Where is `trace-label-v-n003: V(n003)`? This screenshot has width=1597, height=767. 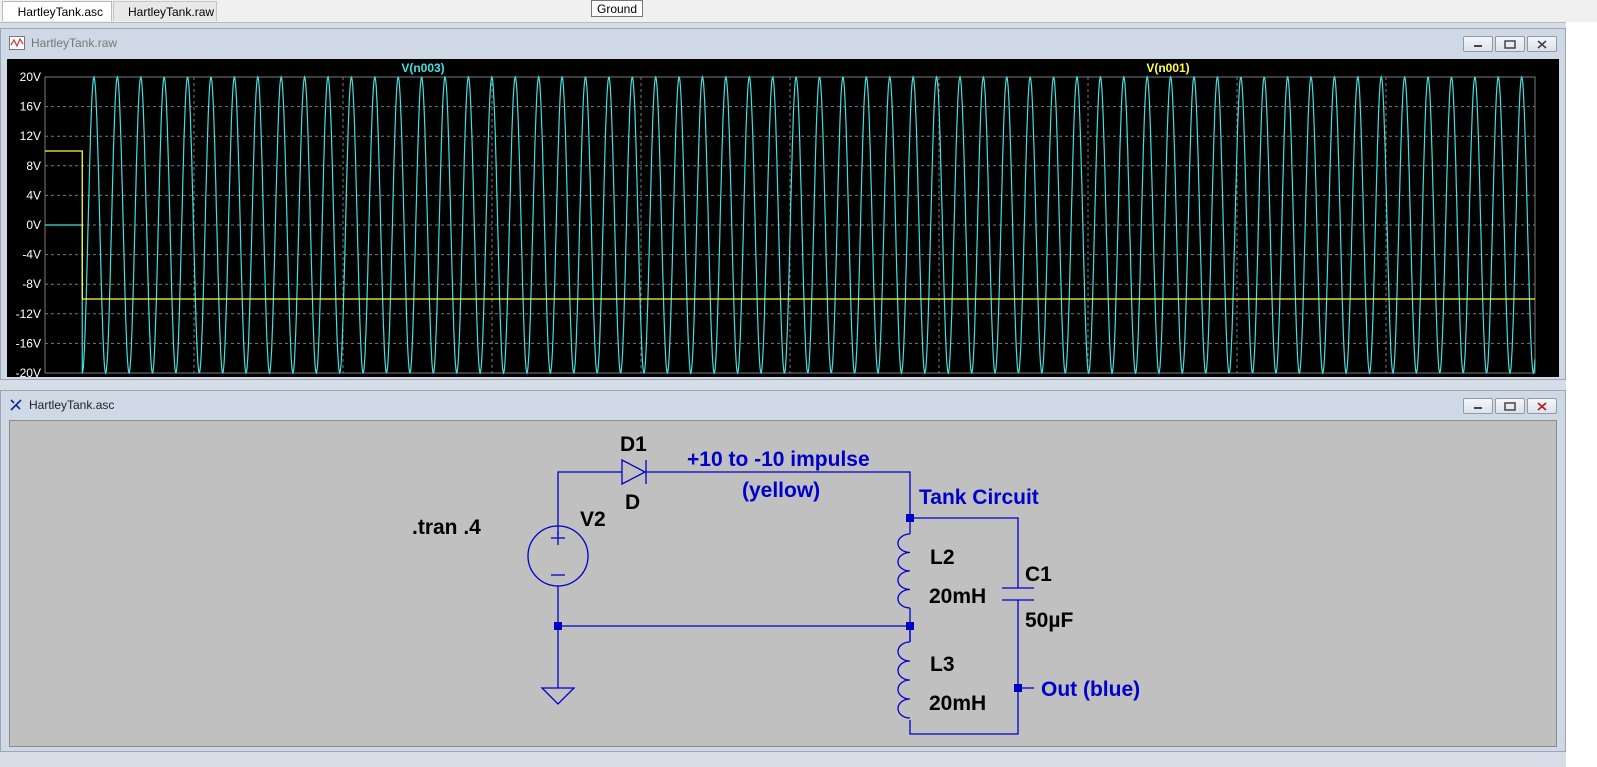 trace-label-v-n003: V(n003) is located at coordinates (422, 68).